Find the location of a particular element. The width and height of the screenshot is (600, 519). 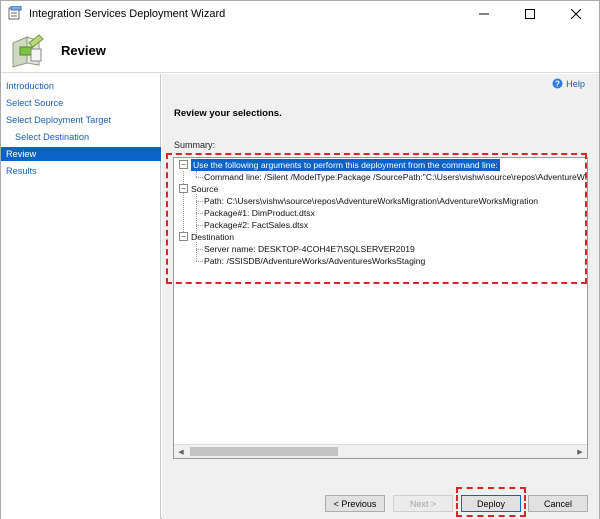

wizard-page-icon is located at coordinates (28, 51).